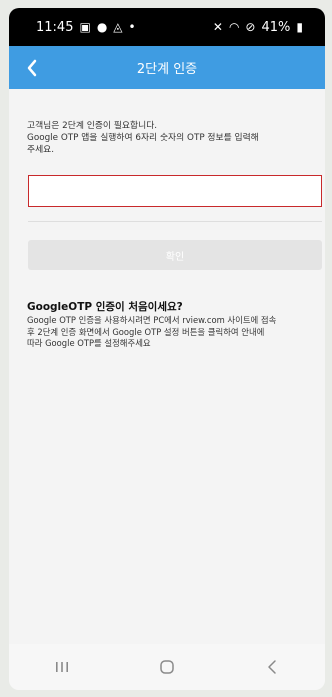  I want to click on wifi-icon: ◠, so click(234, 27).